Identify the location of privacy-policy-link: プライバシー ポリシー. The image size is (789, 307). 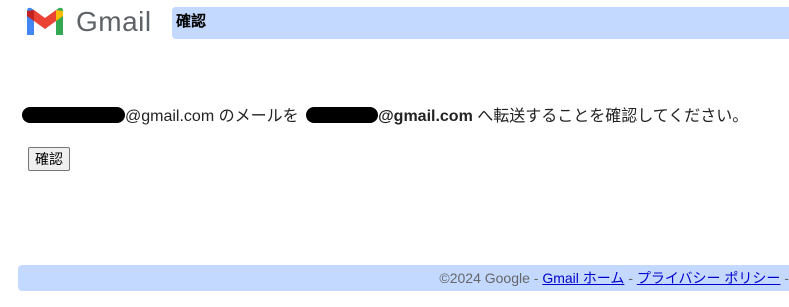
(709, 278).